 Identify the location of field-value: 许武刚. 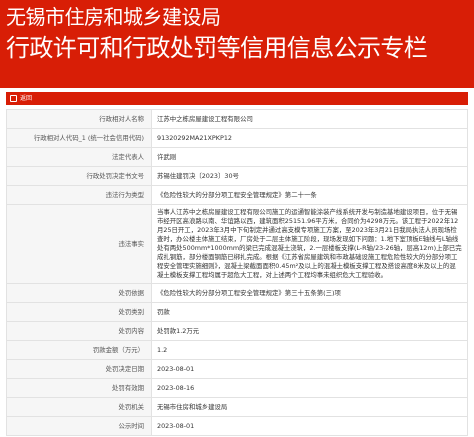
(309, 157).